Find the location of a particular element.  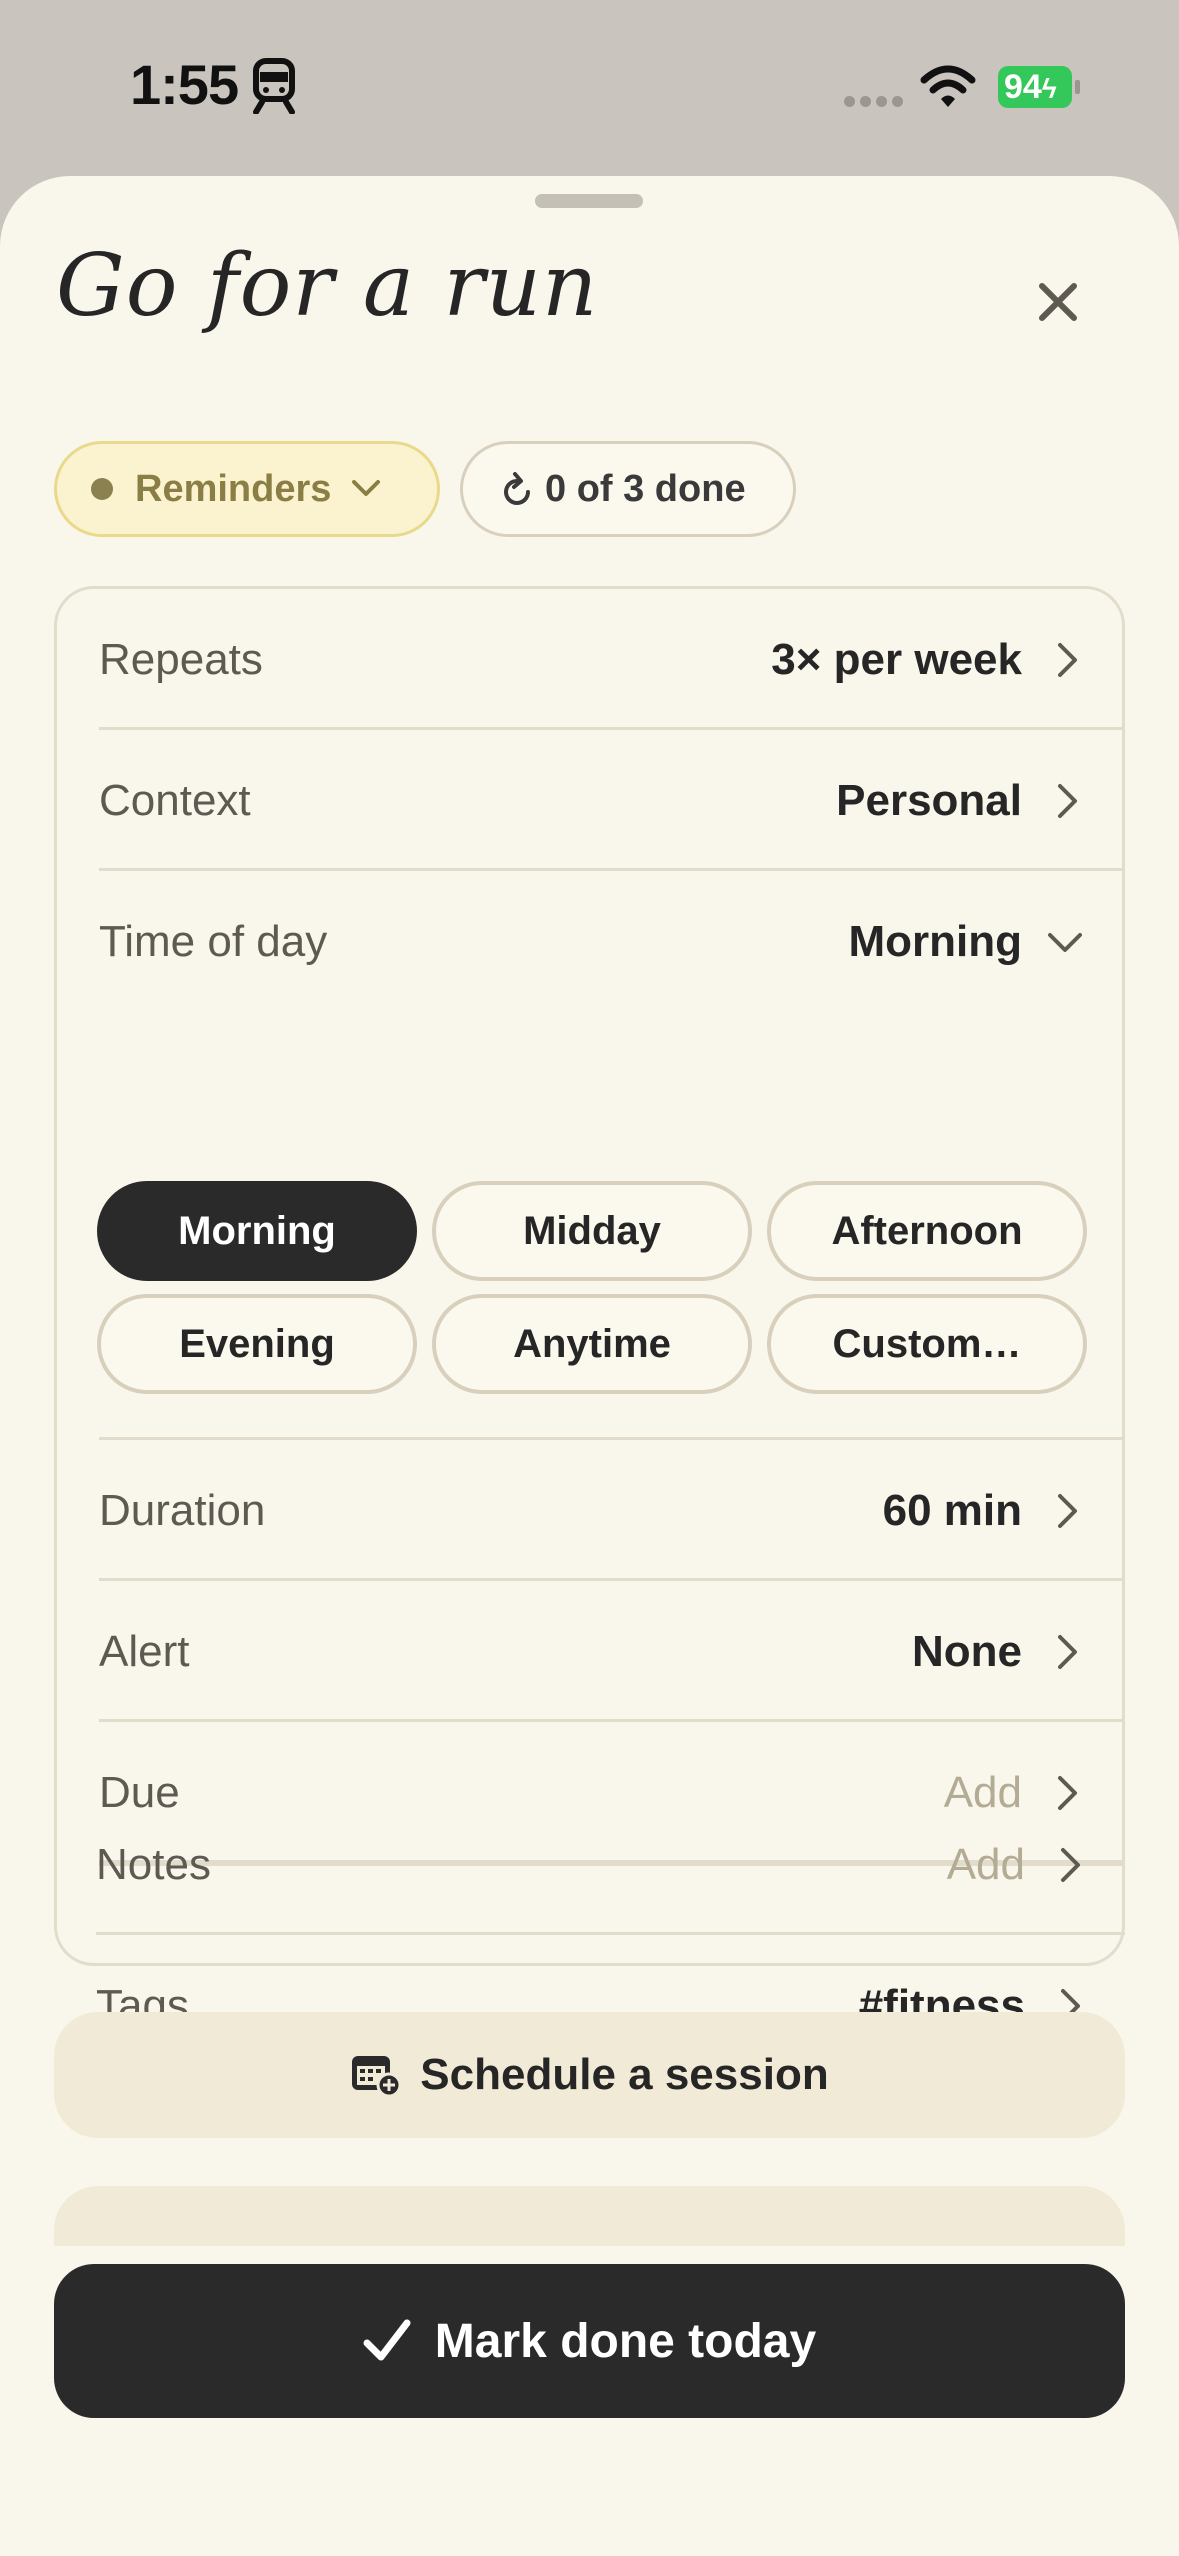

time-chip-morning: Morning is located at coordinates (257, 1231).